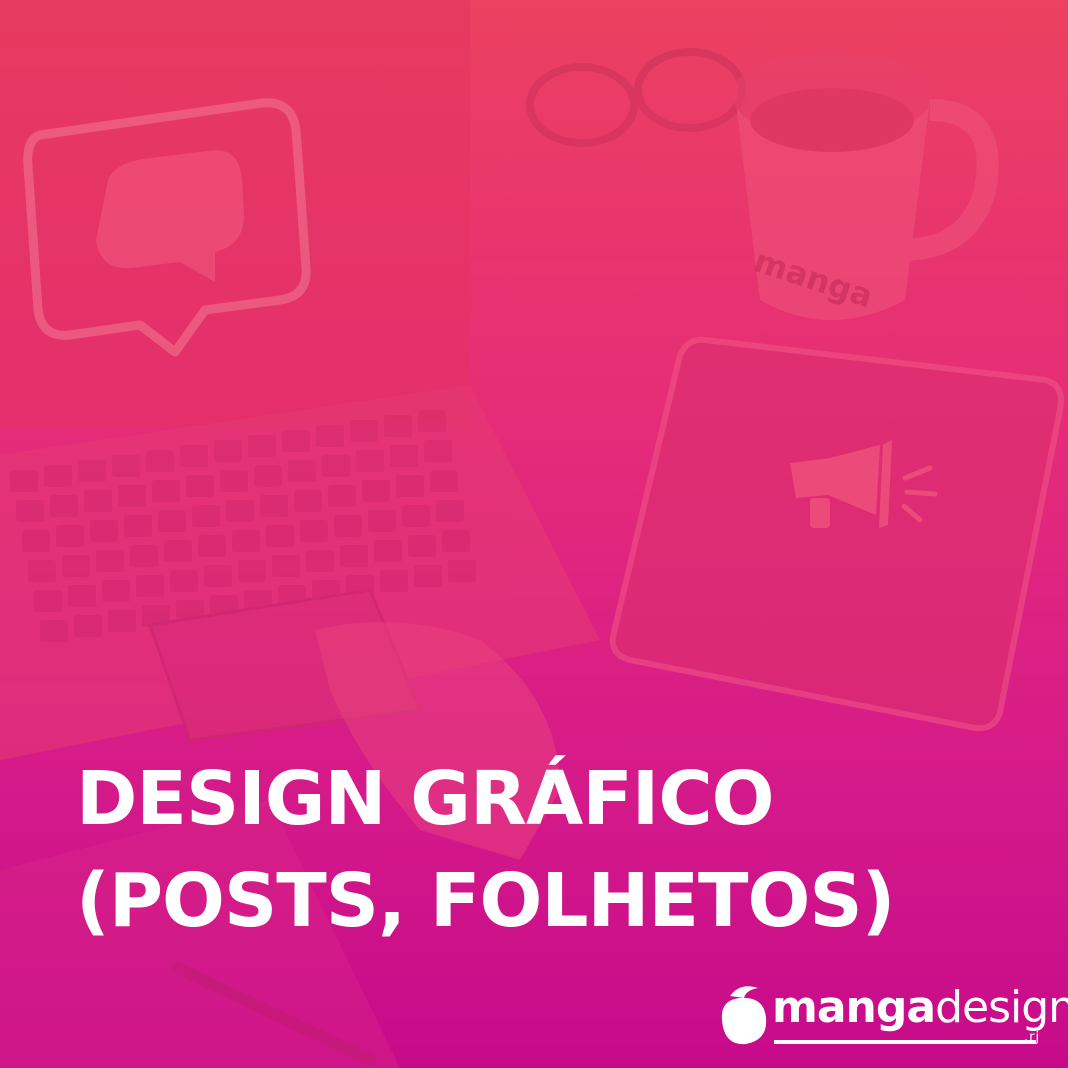 The image size is (1068, 1068). Describe the element at coordinates (1032, 1037) in the screenshot. I see `logo-suffix: .rj` at that location.